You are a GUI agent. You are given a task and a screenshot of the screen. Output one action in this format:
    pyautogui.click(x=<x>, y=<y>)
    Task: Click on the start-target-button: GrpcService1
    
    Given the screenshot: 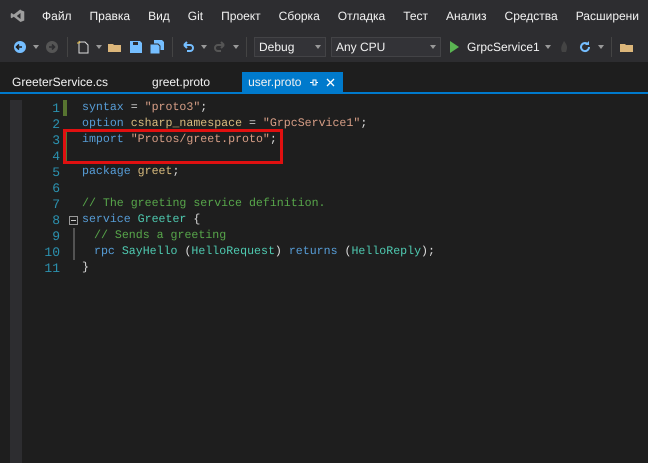 What is the action you would take?
    pyautogui.click(x=503, y=47)
    